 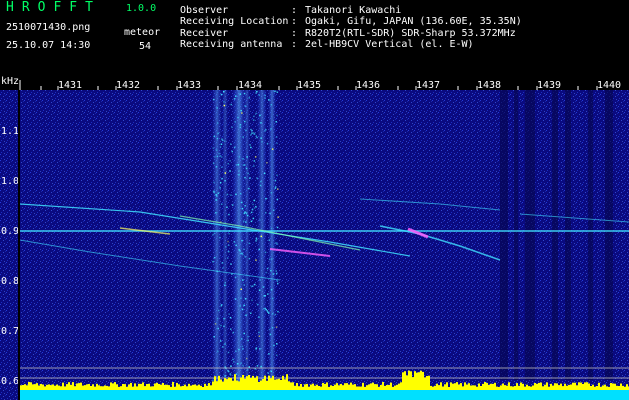 I want to click on y-tick-label: 1.0, so click(x=10, y=181).